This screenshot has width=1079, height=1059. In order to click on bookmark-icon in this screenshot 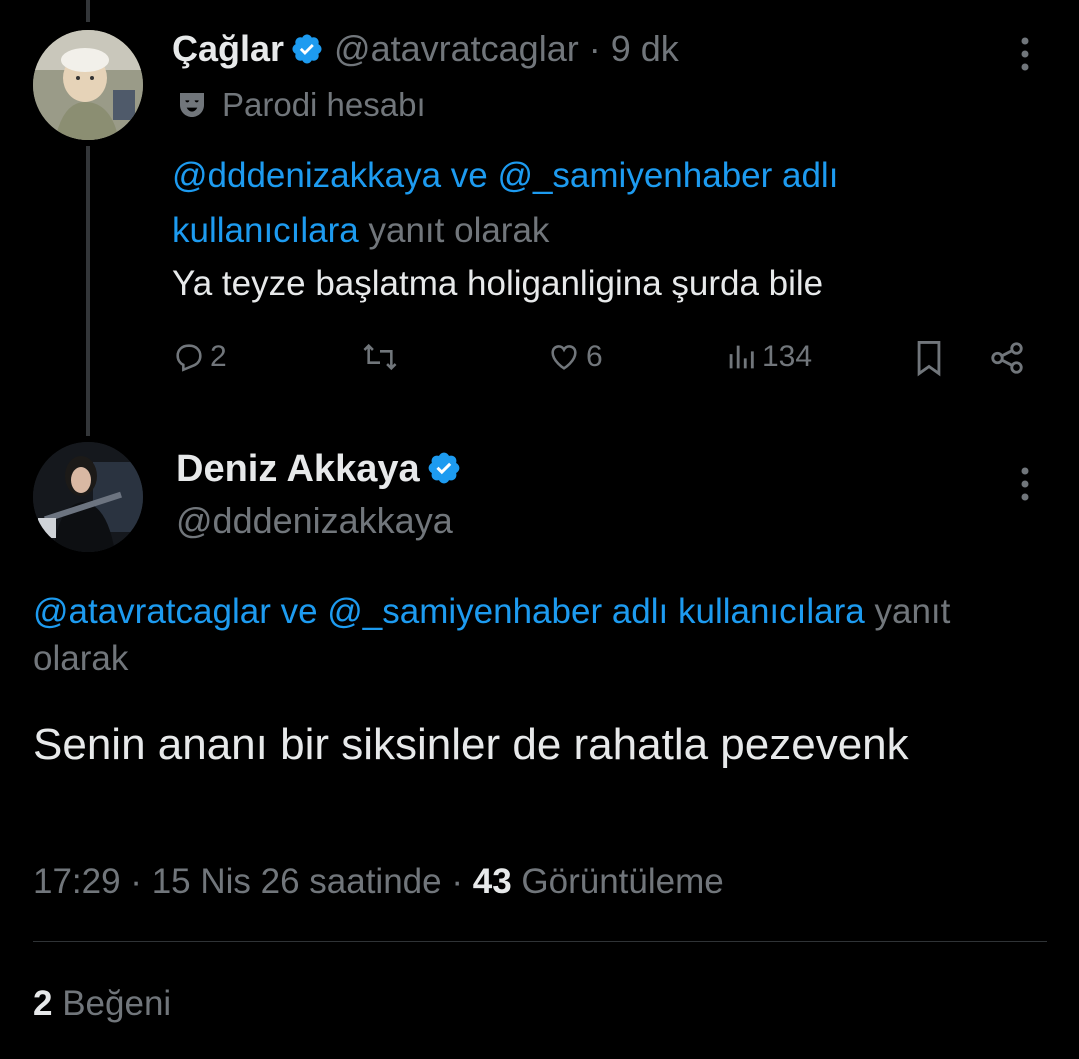, I will do `click(929, 359)`.